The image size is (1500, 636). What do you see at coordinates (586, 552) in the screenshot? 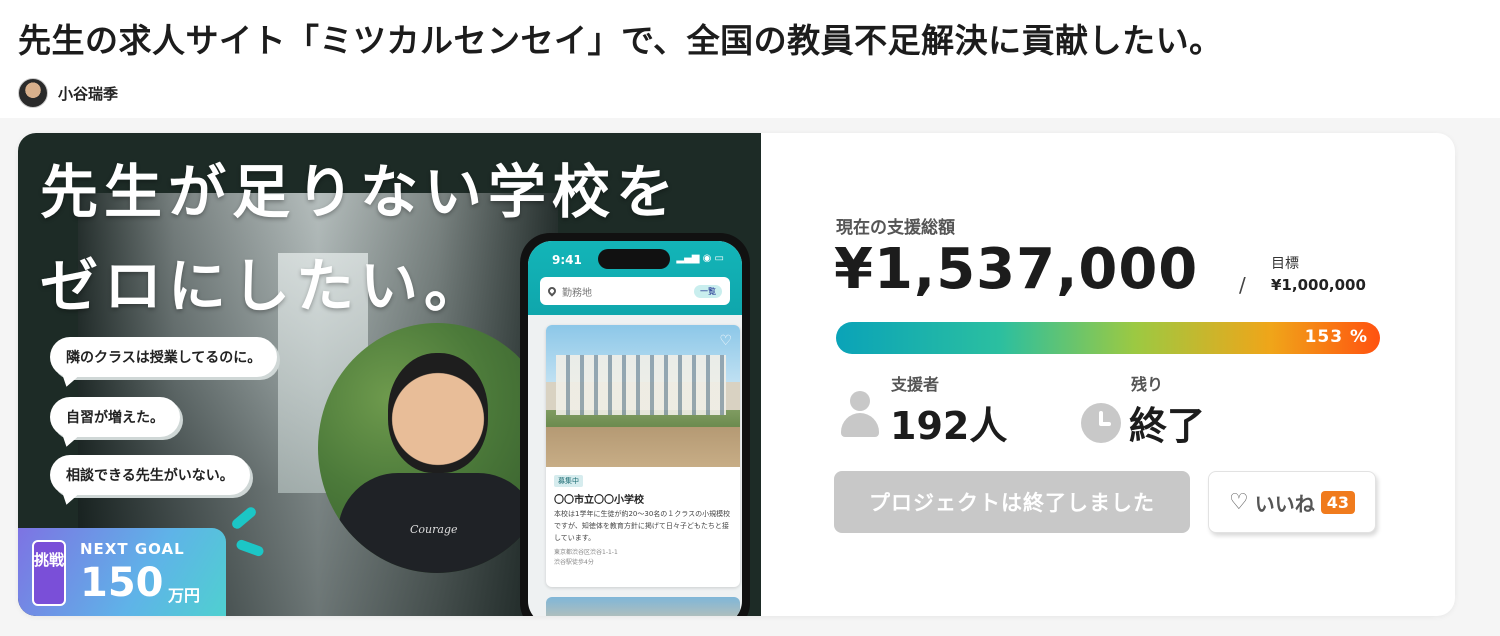
I see `job-address: 東京都渋谷区渋谷1-1-1` at bounding box center [586, 552].